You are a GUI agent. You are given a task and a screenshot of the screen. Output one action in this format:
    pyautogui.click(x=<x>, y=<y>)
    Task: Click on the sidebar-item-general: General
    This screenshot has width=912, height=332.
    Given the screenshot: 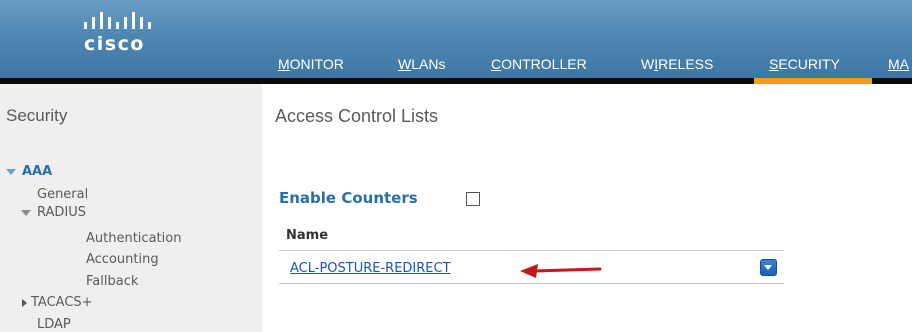 What is the action you would take?
    pyautogui.click(x=62, y=194)
    